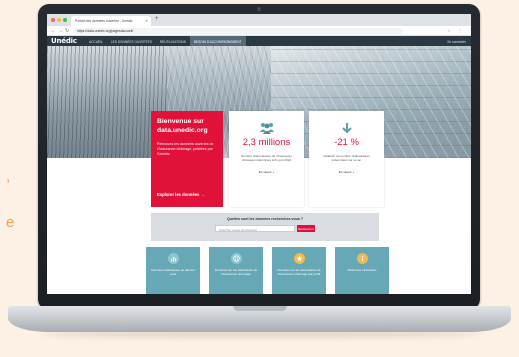 This screenshot has width=519, height=357. I want to click on arrow-down-icon, so click(346, 127).